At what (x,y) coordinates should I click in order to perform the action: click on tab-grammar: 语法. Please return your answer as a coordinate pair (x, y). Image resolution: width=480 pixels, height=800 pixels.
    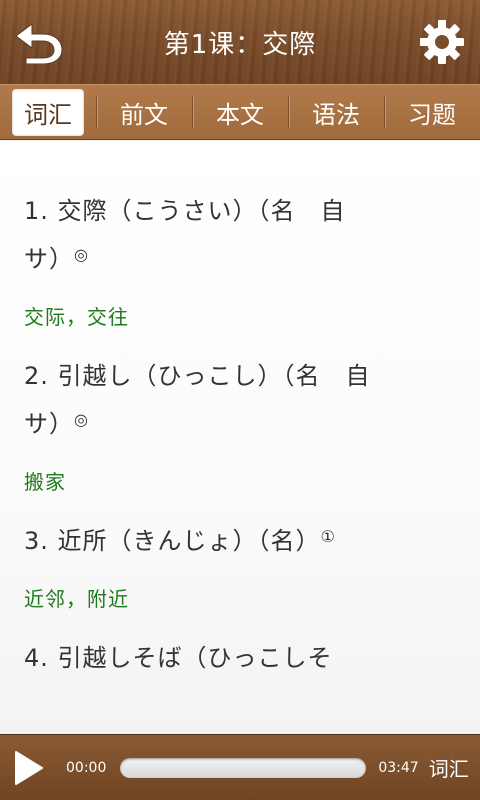
    Looking at the image, I should click on (336, 112).